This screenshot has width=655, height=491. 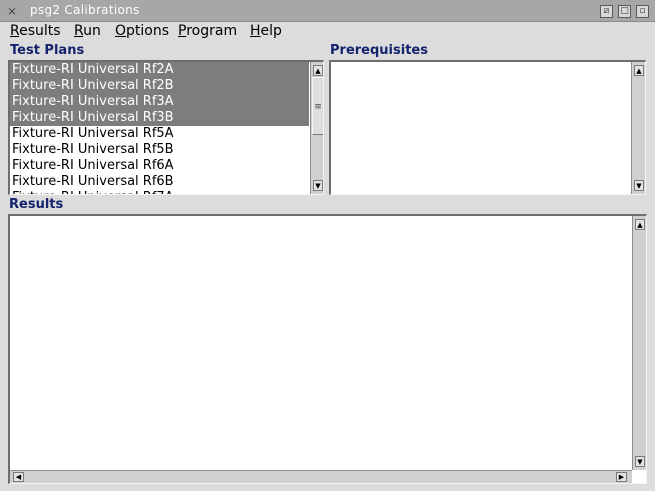 What do you see at coordinates (317, 106) in the screenshot?
I see `scroll-thumb: ≡` at bounding box center [317, 106].